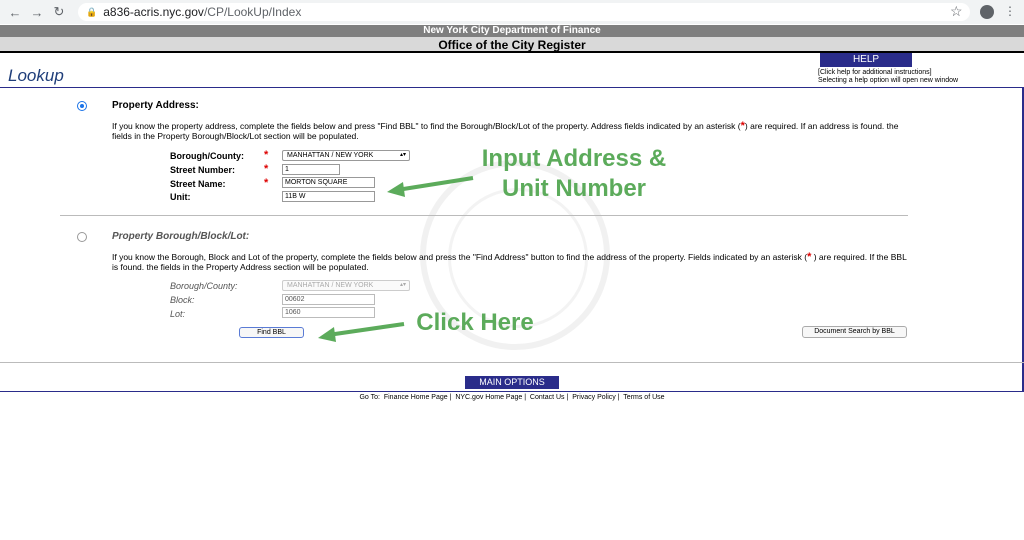 Image resolution: width=1024 pixels, height=540 pixels. Describe the element at coordinates (328, 196) in the screenshot. I see `unit-input: 11B W` at that location.